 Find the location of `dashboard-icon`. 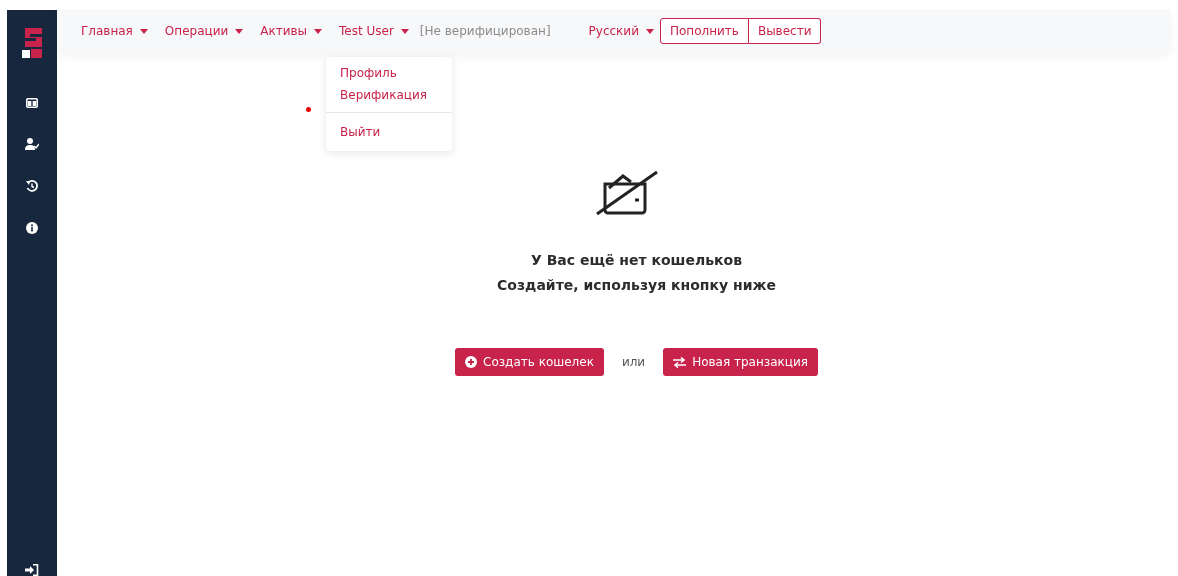

dashboard-icon is located at coordinates (32, 103).